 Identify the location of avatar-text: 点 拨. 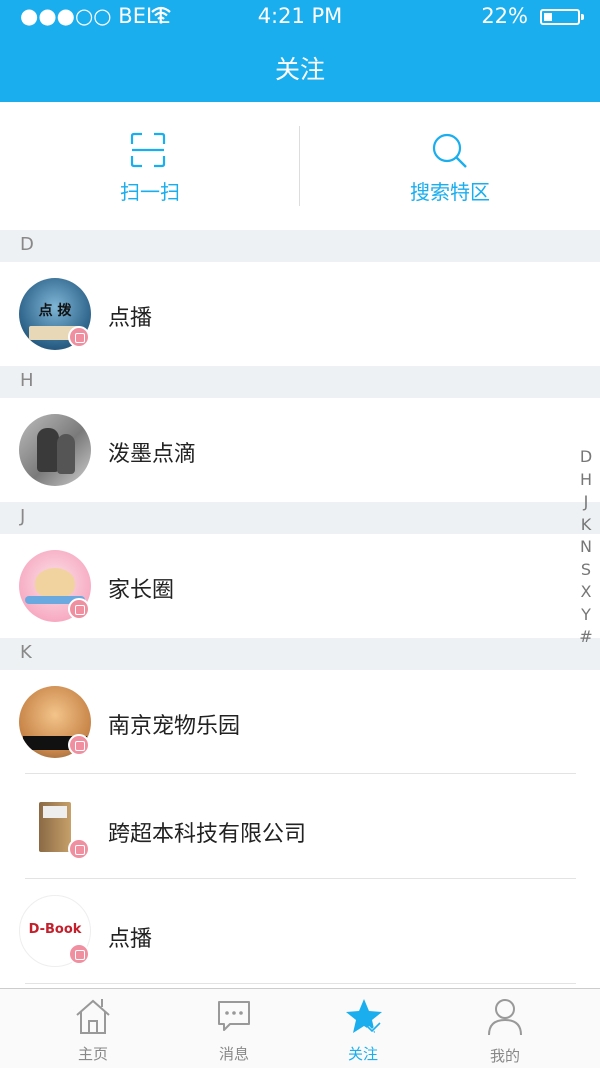
(55, 311).